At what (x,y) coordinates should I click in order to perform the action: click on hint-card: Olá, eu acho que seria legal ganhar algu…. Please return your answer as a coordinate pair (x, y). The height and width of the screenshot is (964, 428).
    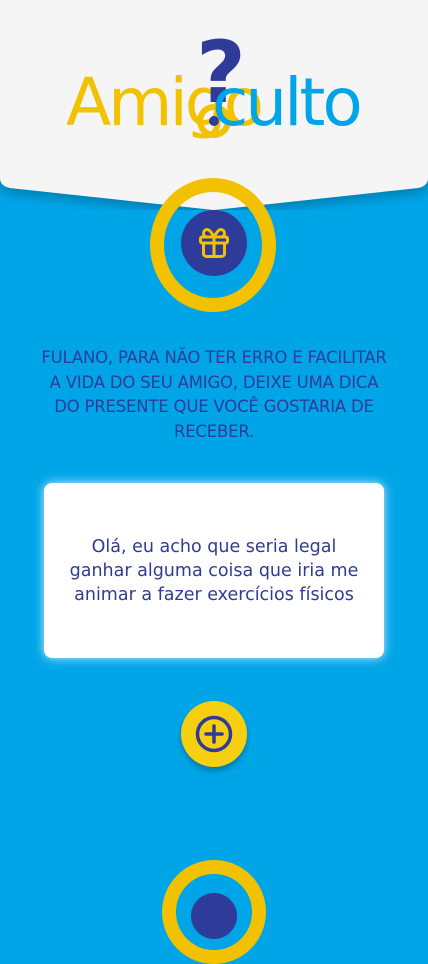
    Looking at the image, I should click on (214, 570).